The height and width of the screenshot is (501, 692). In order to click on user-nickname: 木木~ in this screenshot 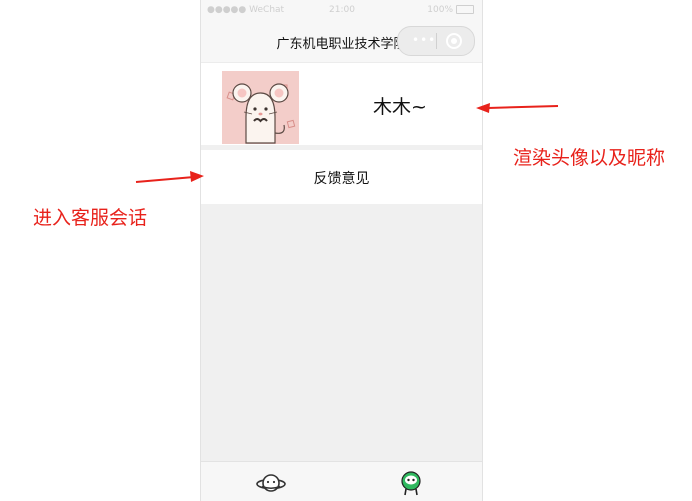, I will do `click(400, 107)`.